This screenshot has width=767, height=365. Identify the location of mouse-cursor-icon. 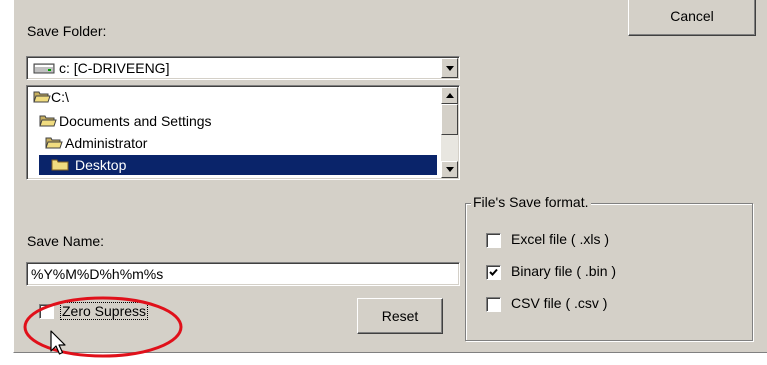
(58, 342).